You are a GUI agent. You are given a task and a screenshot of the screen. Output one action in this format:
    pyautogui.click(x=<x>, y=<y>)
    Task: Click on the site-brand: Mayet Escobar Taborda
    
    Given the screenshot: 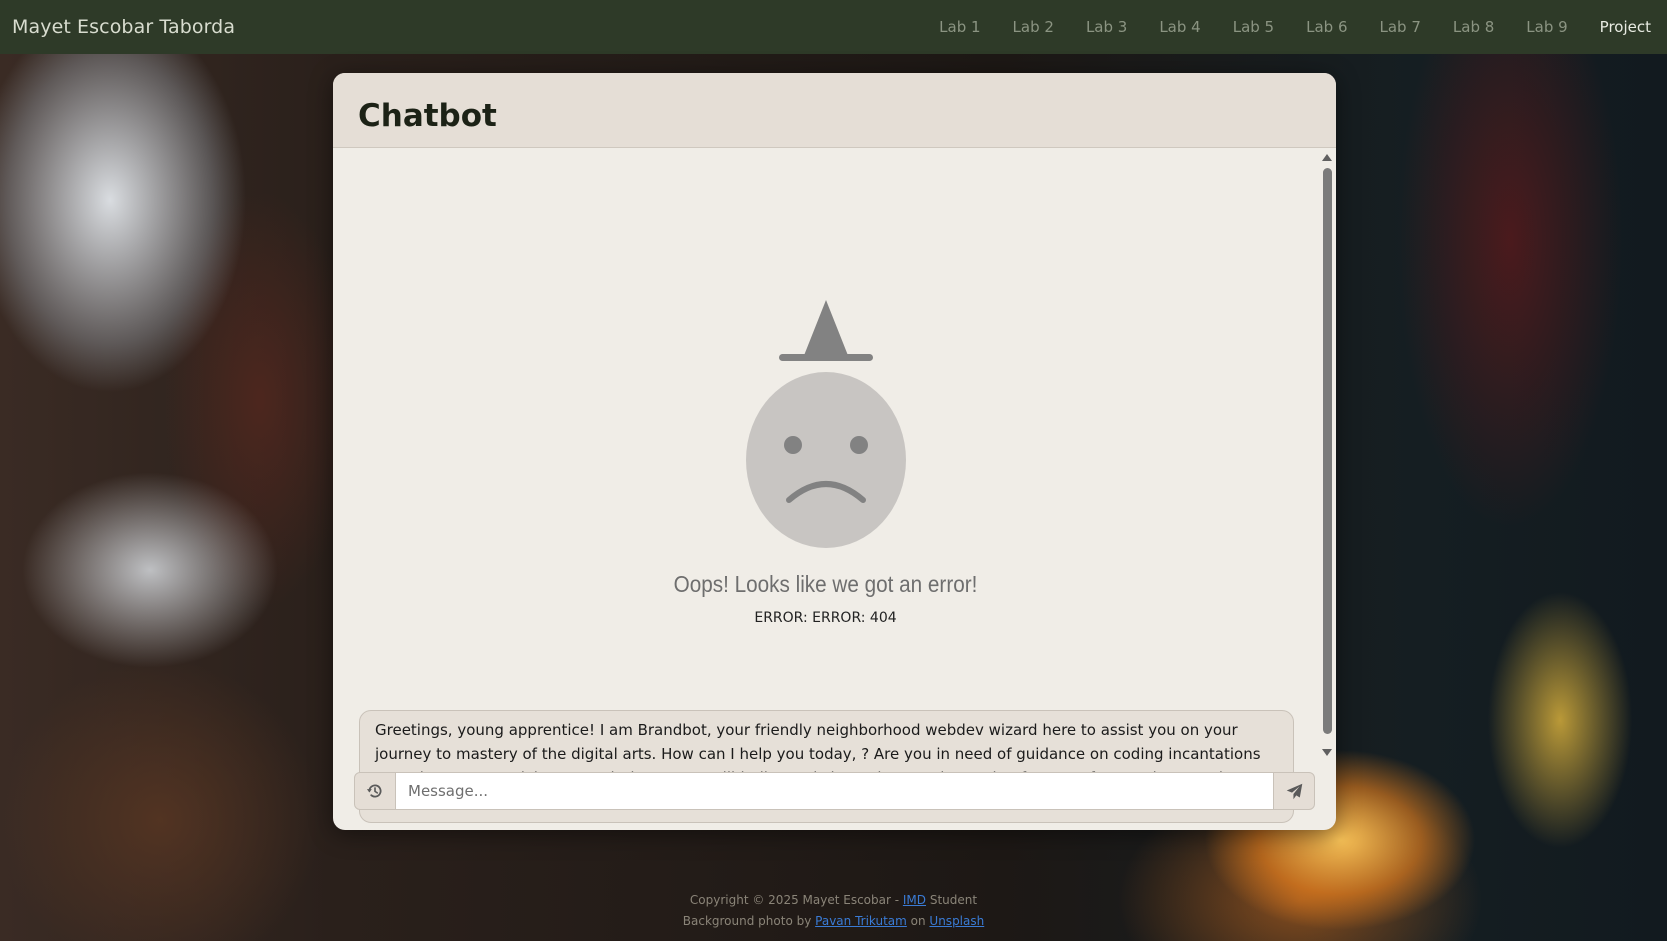 What is the action you would take?
    pyautogui.click(x=123, y=27)
    